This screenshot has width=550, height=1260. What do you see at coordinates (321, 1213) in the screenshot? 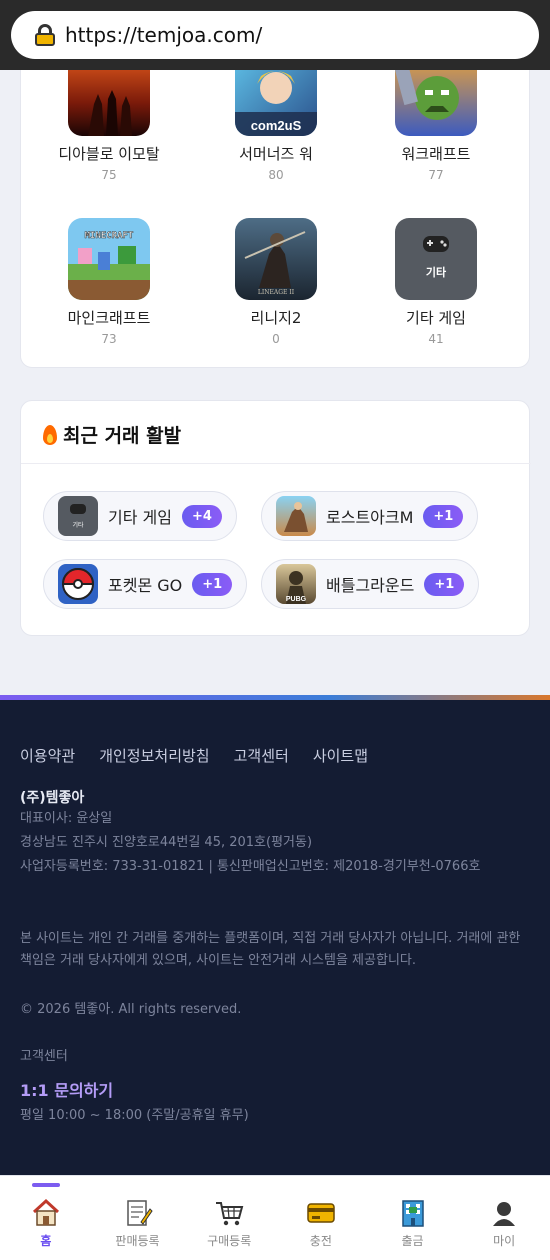
I see `credit-card-icon` at bounding box center [321, 1213].